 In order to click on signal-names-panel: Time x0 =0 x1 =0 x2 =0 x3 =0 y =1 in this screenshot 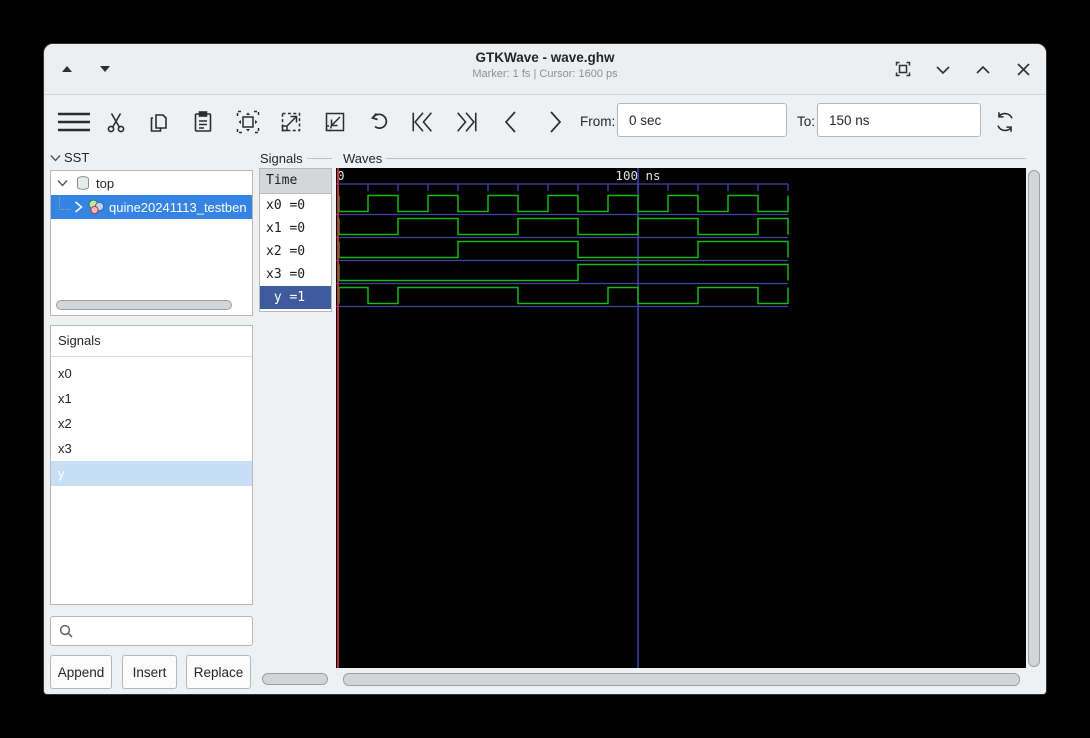, I will do `click(295, 240)`.